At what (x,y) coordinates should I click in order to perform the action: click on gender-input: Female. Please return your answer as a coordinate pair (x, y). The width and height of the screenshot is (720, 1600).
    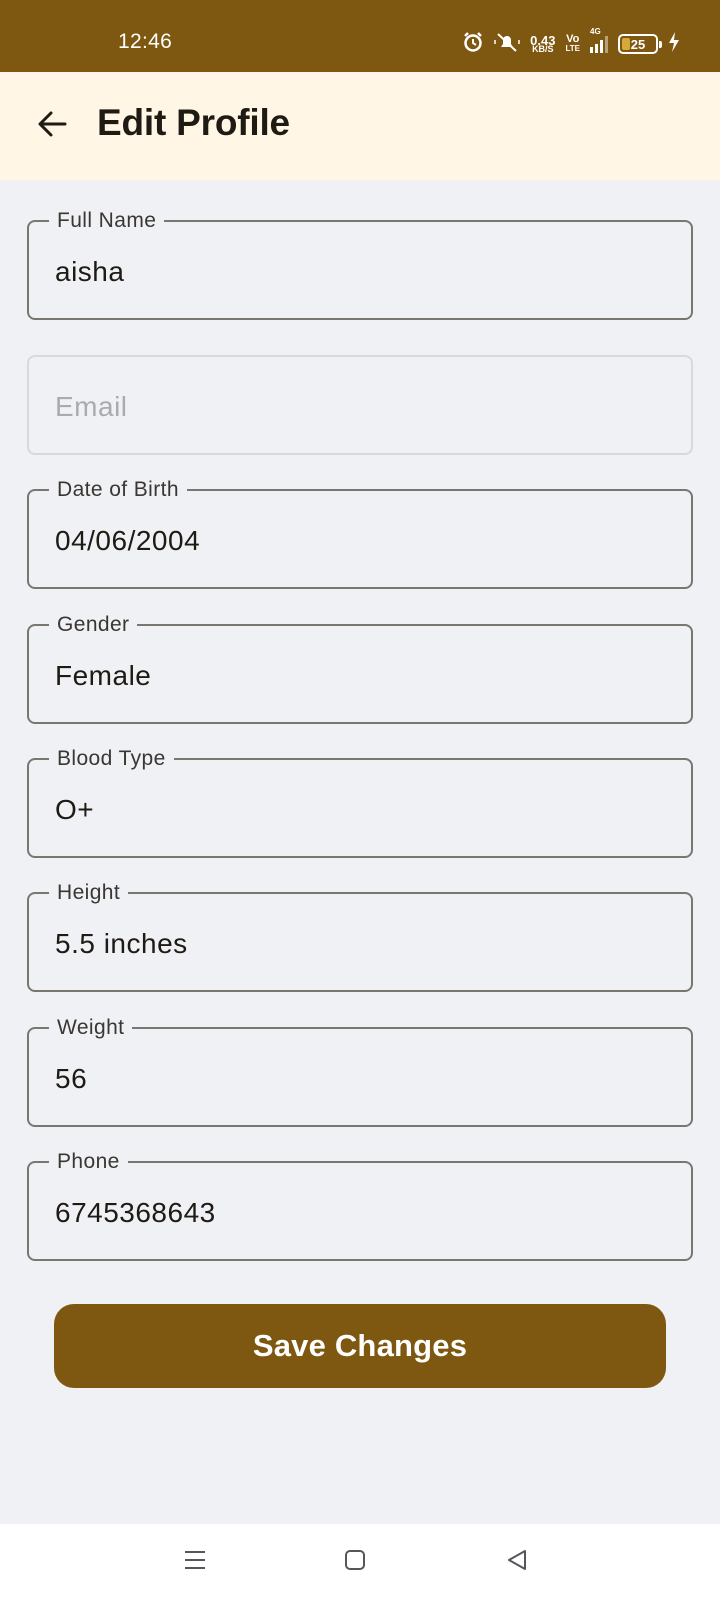
    Looking at the image, I should click on (355, 676).